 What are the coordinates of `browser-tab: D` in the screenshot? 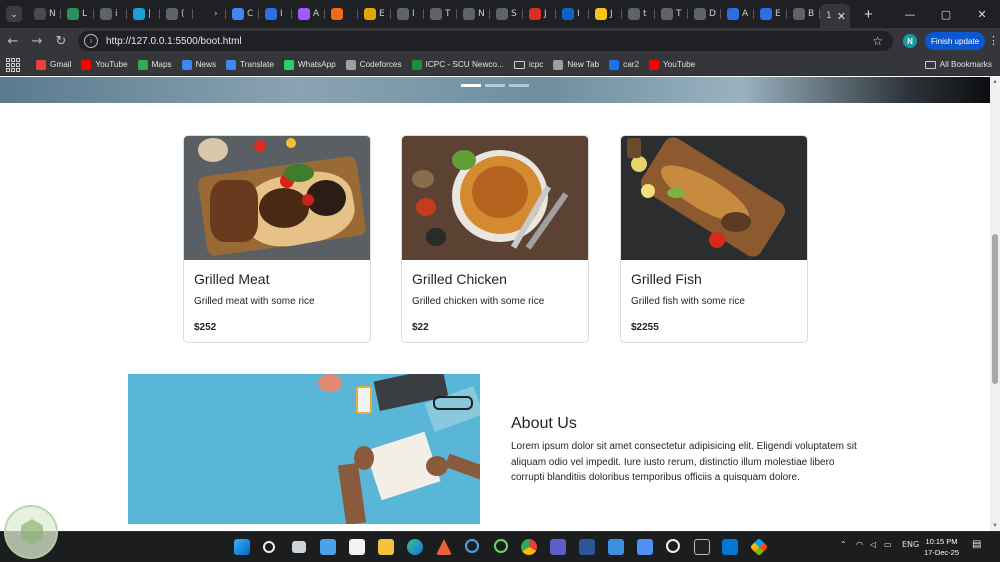 It's located at (704, 14).